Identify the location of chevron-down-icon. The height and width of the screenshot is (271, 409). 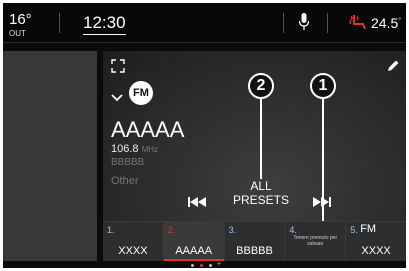
(117, 98).